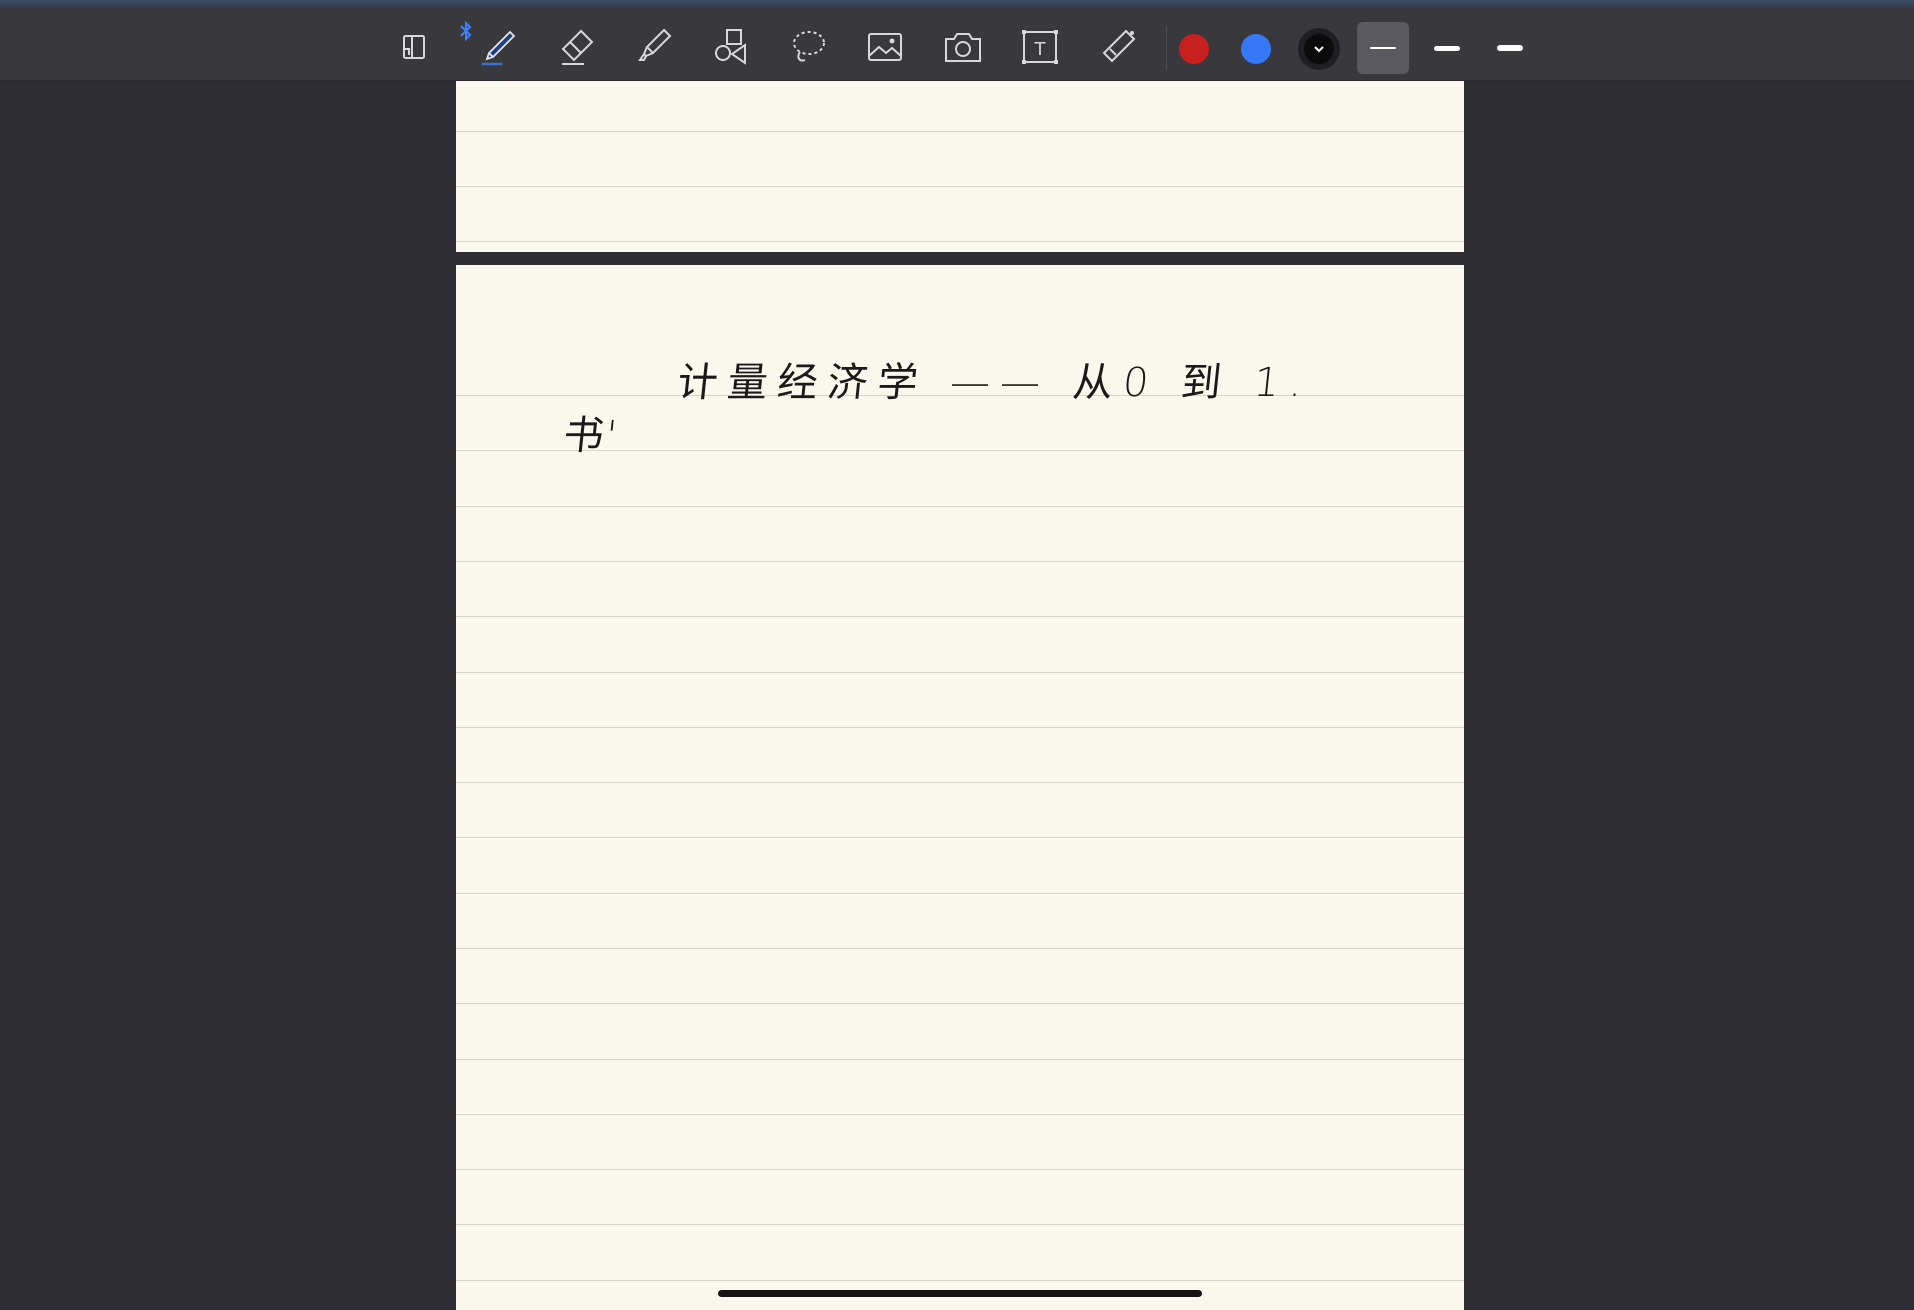 This screenshot has width=1914, height=1310. I want to click on lasso-icon, so click(809, 46).